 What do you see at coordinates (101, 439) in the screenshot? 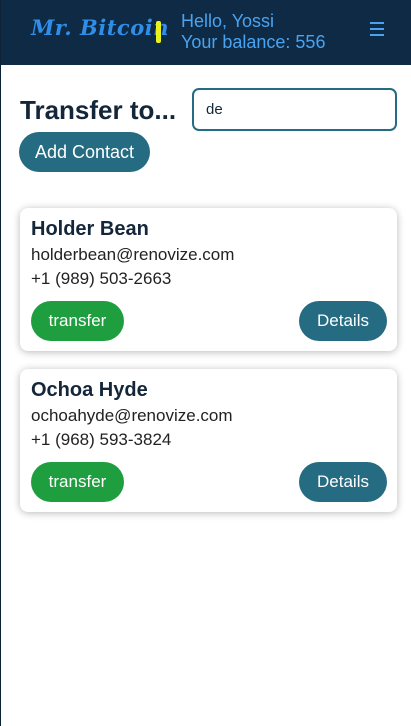
I see `contact-phone: +1 (968) 593-3824` at bounding box center [101, 439].